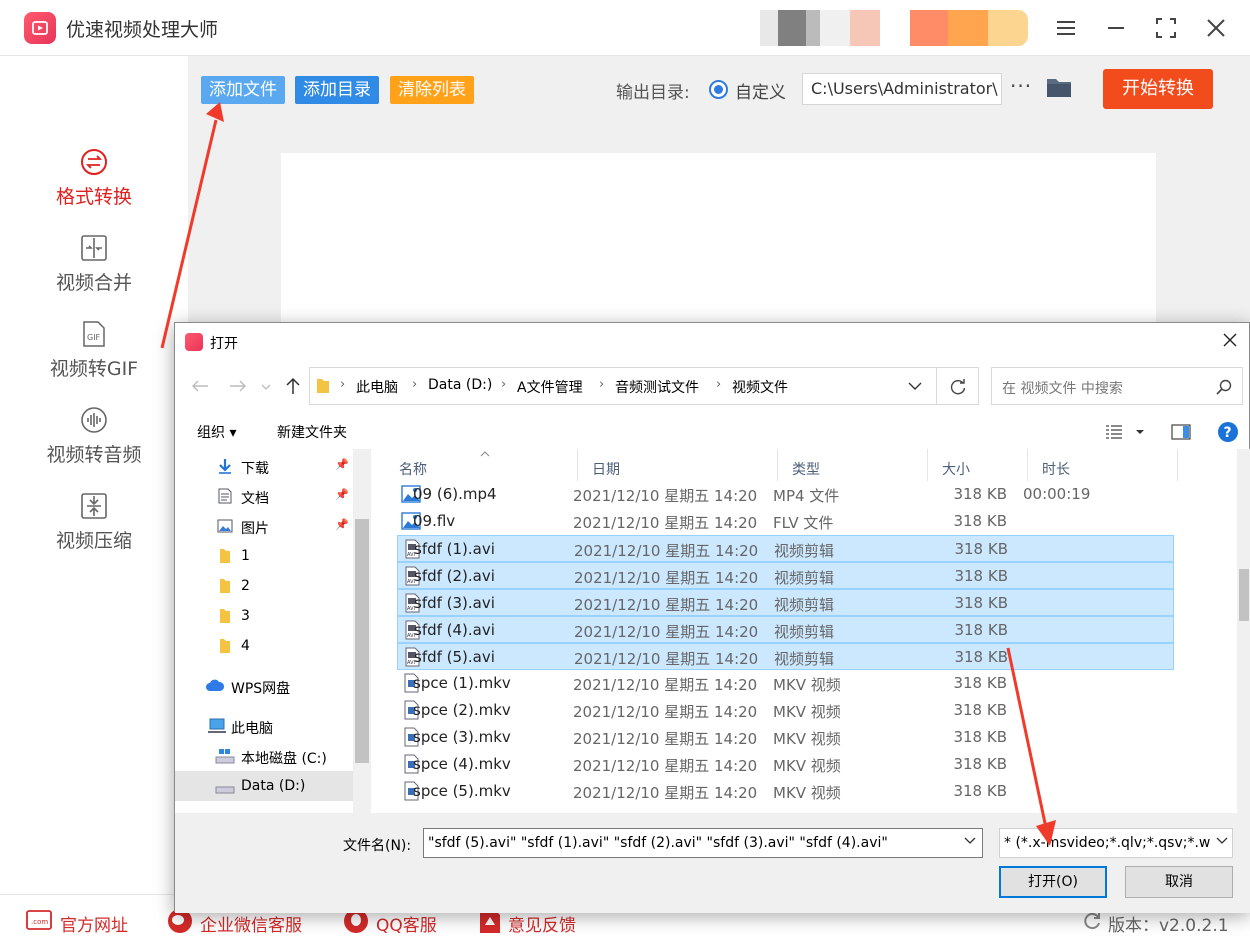 The height and width of the screenshot is (950, 1250). What do you see at coordinates (93, 541) in the screenshot?
I see `sidebar-item-label: 视频压缩` at bounding box center [93, 541].